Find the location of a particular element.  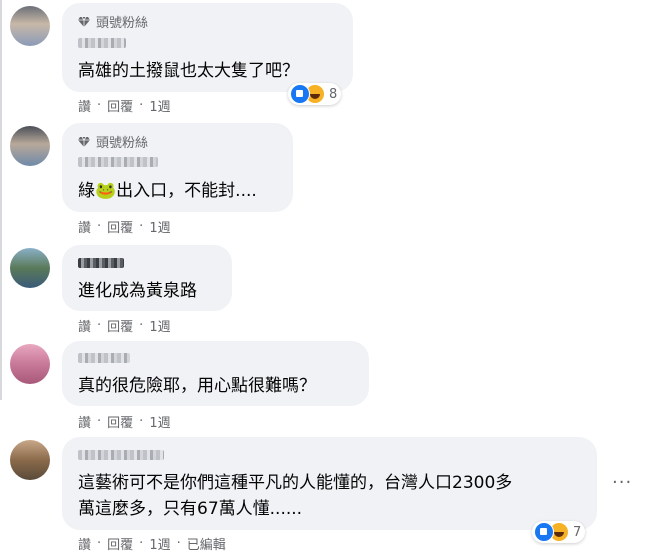

comment-text-line-1: 這藝術可不是你們這種平凡的人能懂的，台灣人口2300多 is located at coordinates (295, 483).